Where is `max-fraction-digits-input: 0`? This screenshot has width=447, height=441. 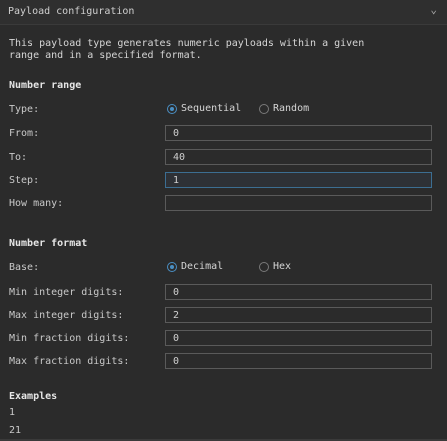 max-fraction-digits-input: 0 is located at coordinates (298, 361).